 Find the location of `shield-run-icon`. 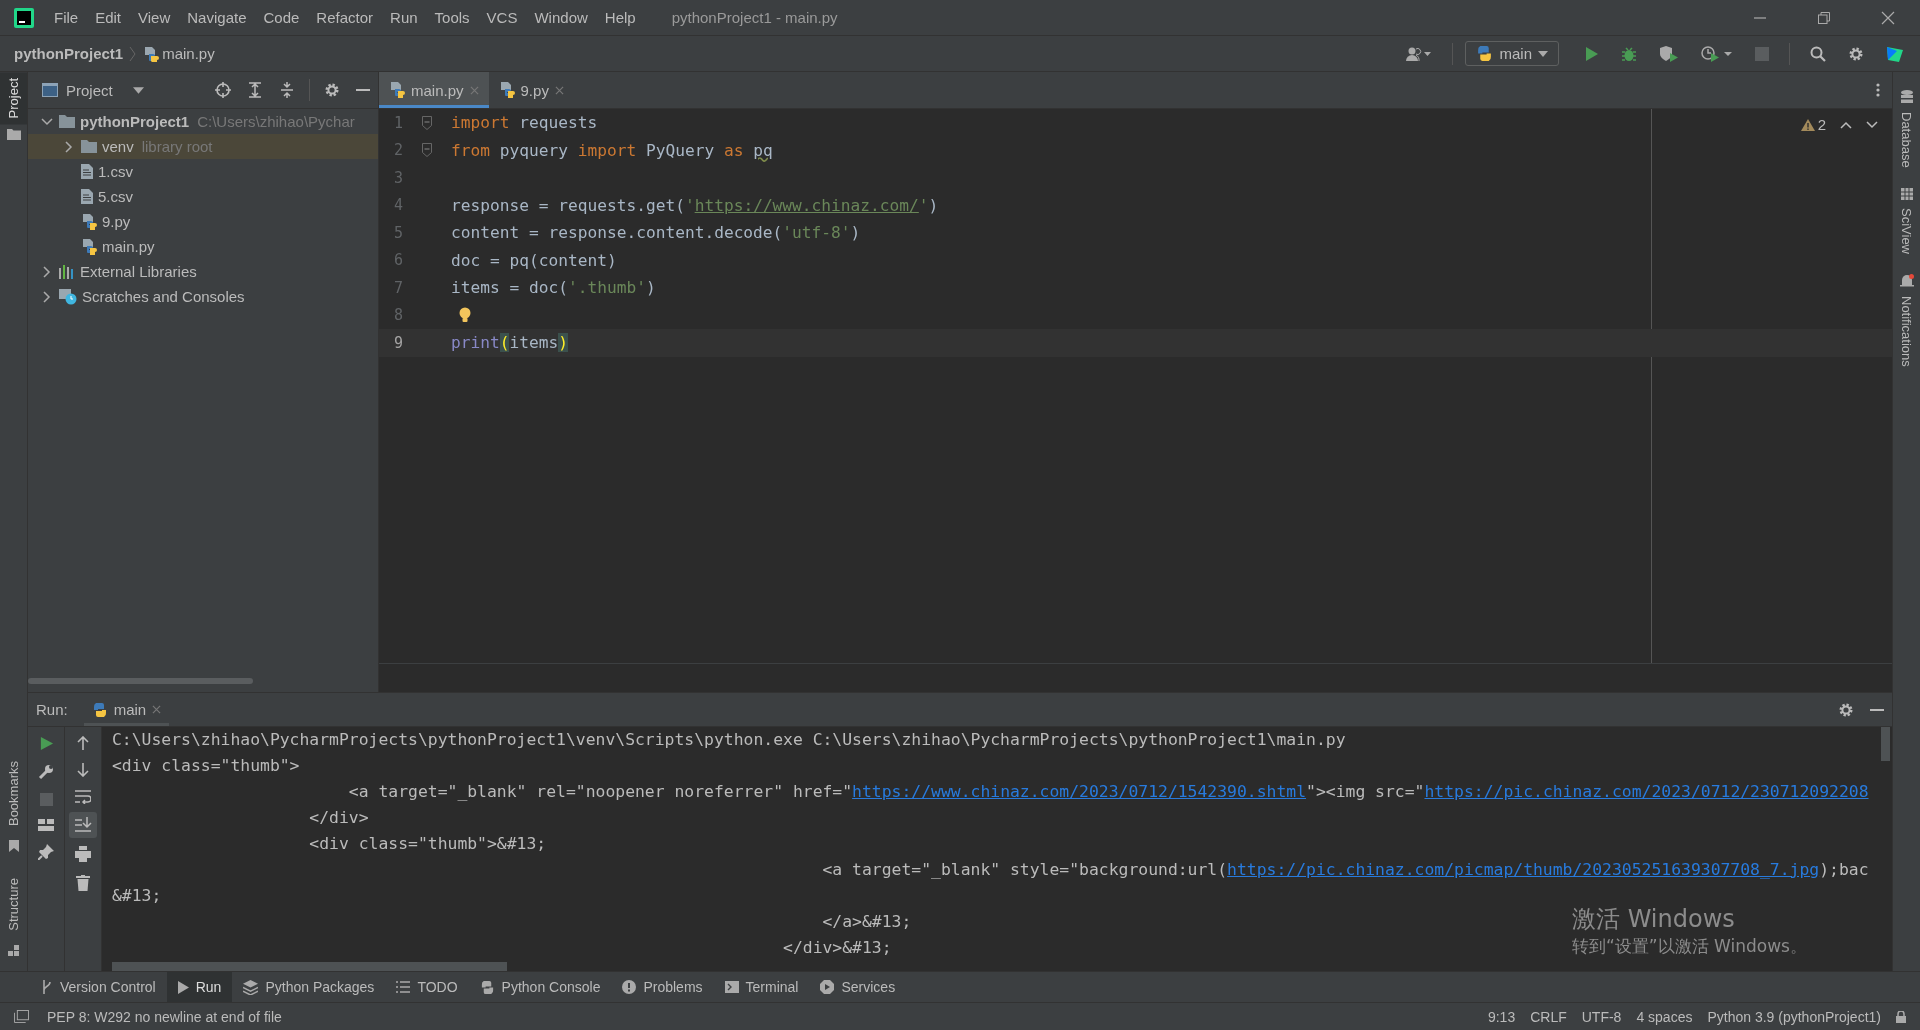

shield-run-icon is located at coordinates (1669, 53).